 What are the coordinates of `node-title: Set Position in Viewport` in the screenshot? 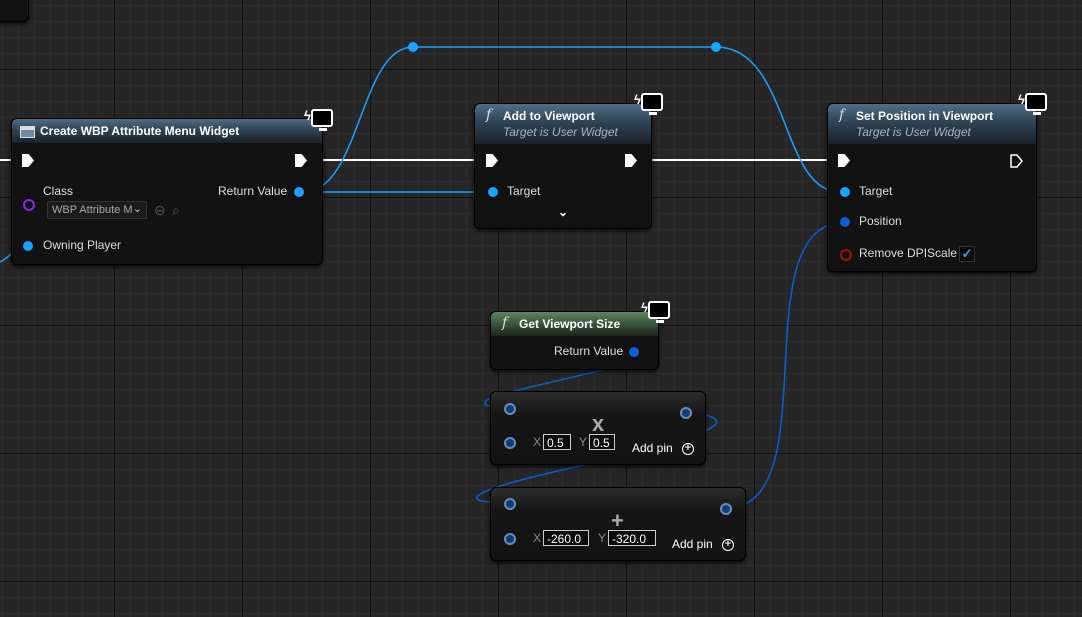 It's located at (925, 116).